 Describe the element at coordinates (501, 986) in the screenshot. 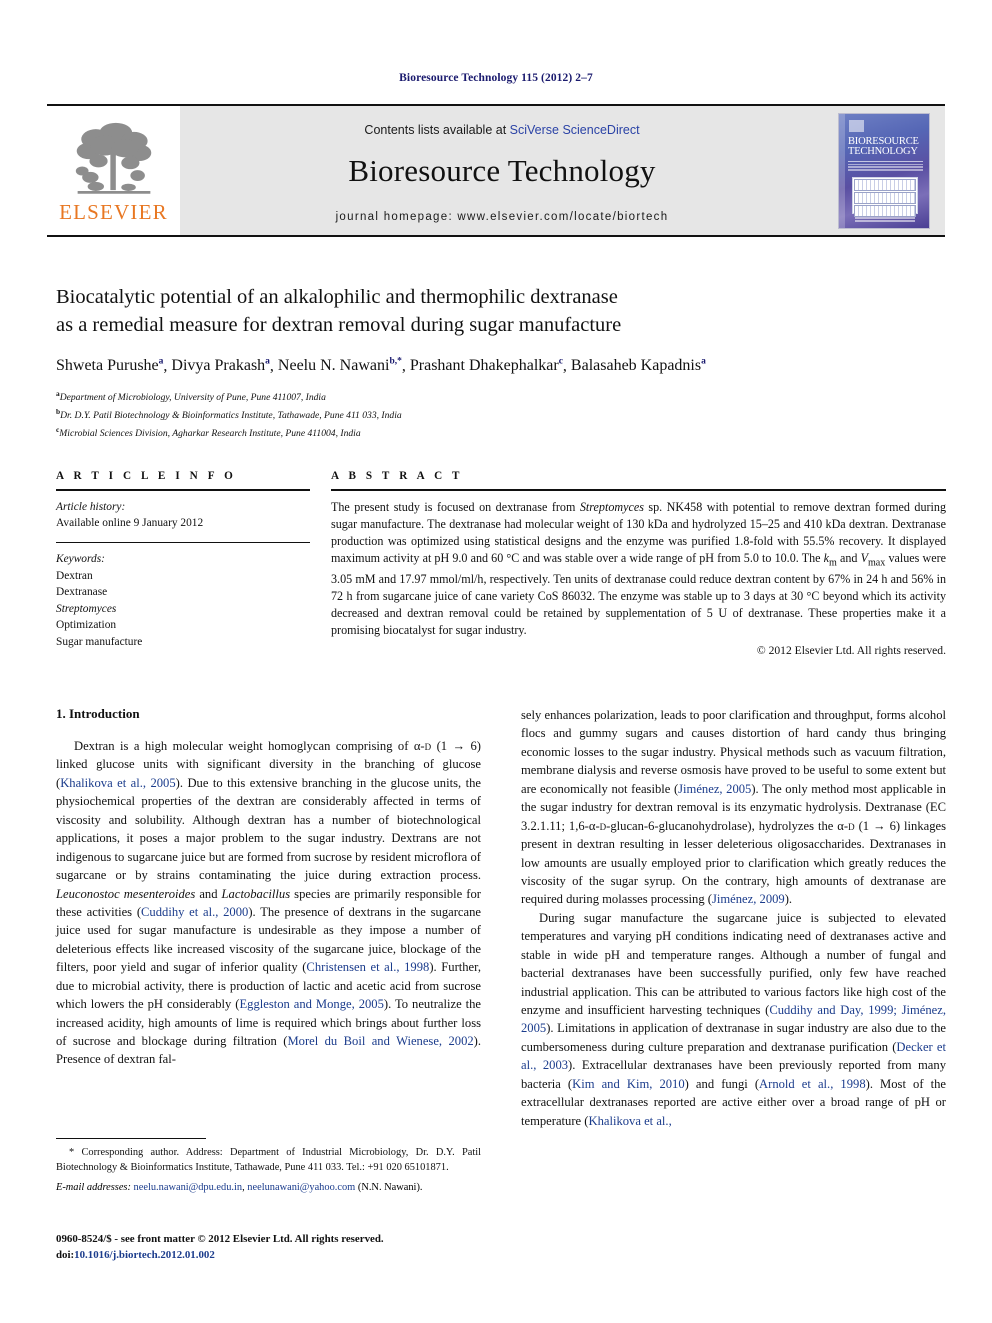

I see `body-column-gap` at that location.